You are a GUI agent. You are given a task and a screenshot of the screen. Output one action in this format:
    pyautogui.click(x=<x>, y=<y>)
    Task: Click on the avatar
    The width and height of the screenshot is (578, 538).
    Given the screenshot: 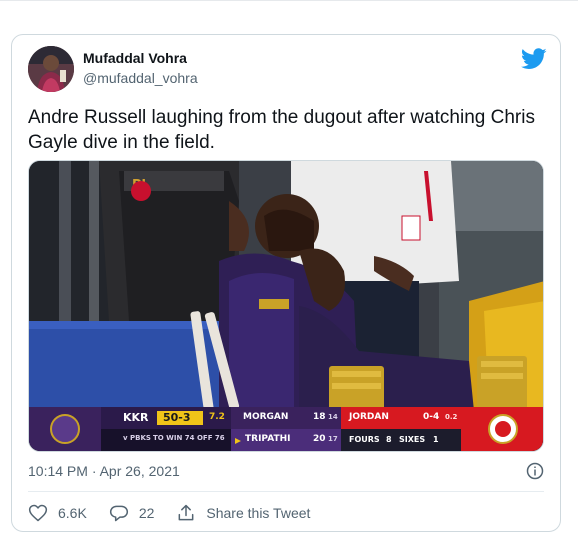 What is the action you would take?
    pyautogui.click(x=51, y=69)
    